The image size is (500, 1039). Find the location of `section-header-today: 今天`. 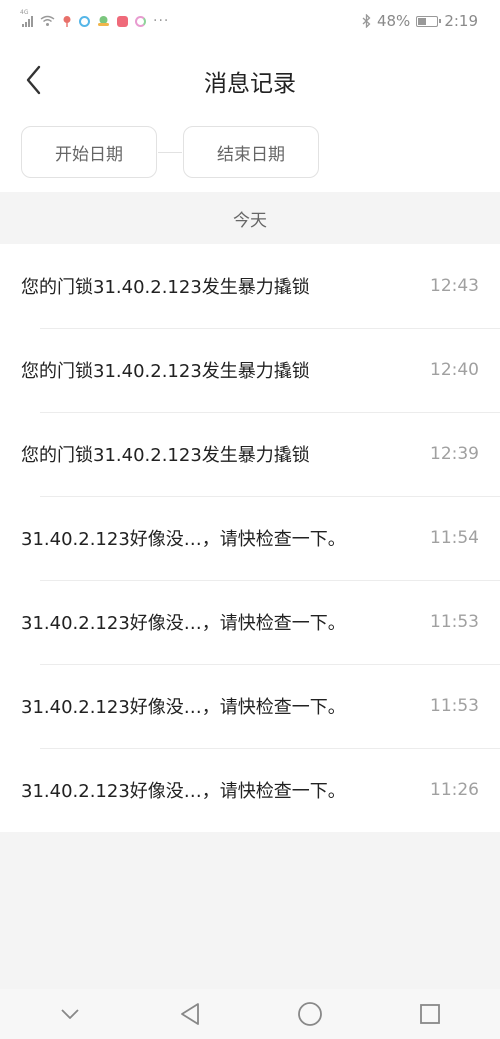

section-header-today: 今天 is located at coordinates (250, 218).